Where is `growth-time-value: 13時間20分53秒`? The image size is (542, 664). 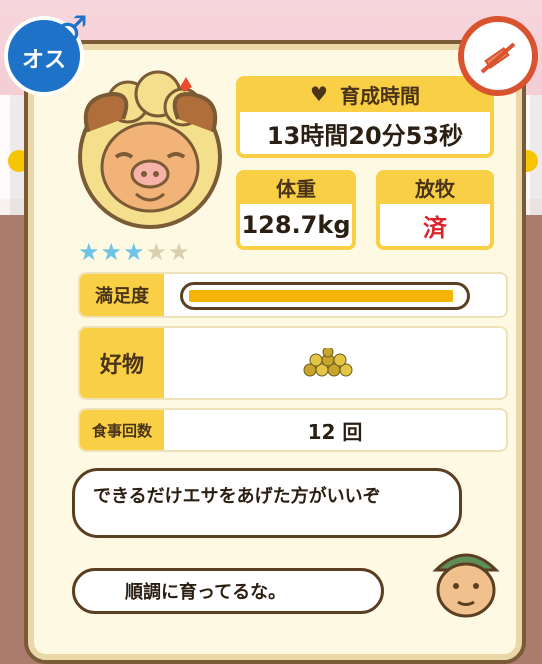
growth-time-value: 13時間20分53秒 is located at coordinates (365, 135).